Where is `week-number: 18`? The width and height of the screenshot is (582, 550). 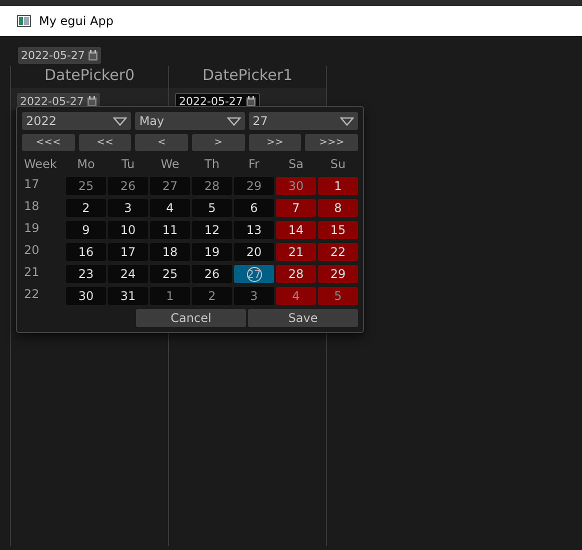
week-number: 18 is located at coordinates (31, 207).